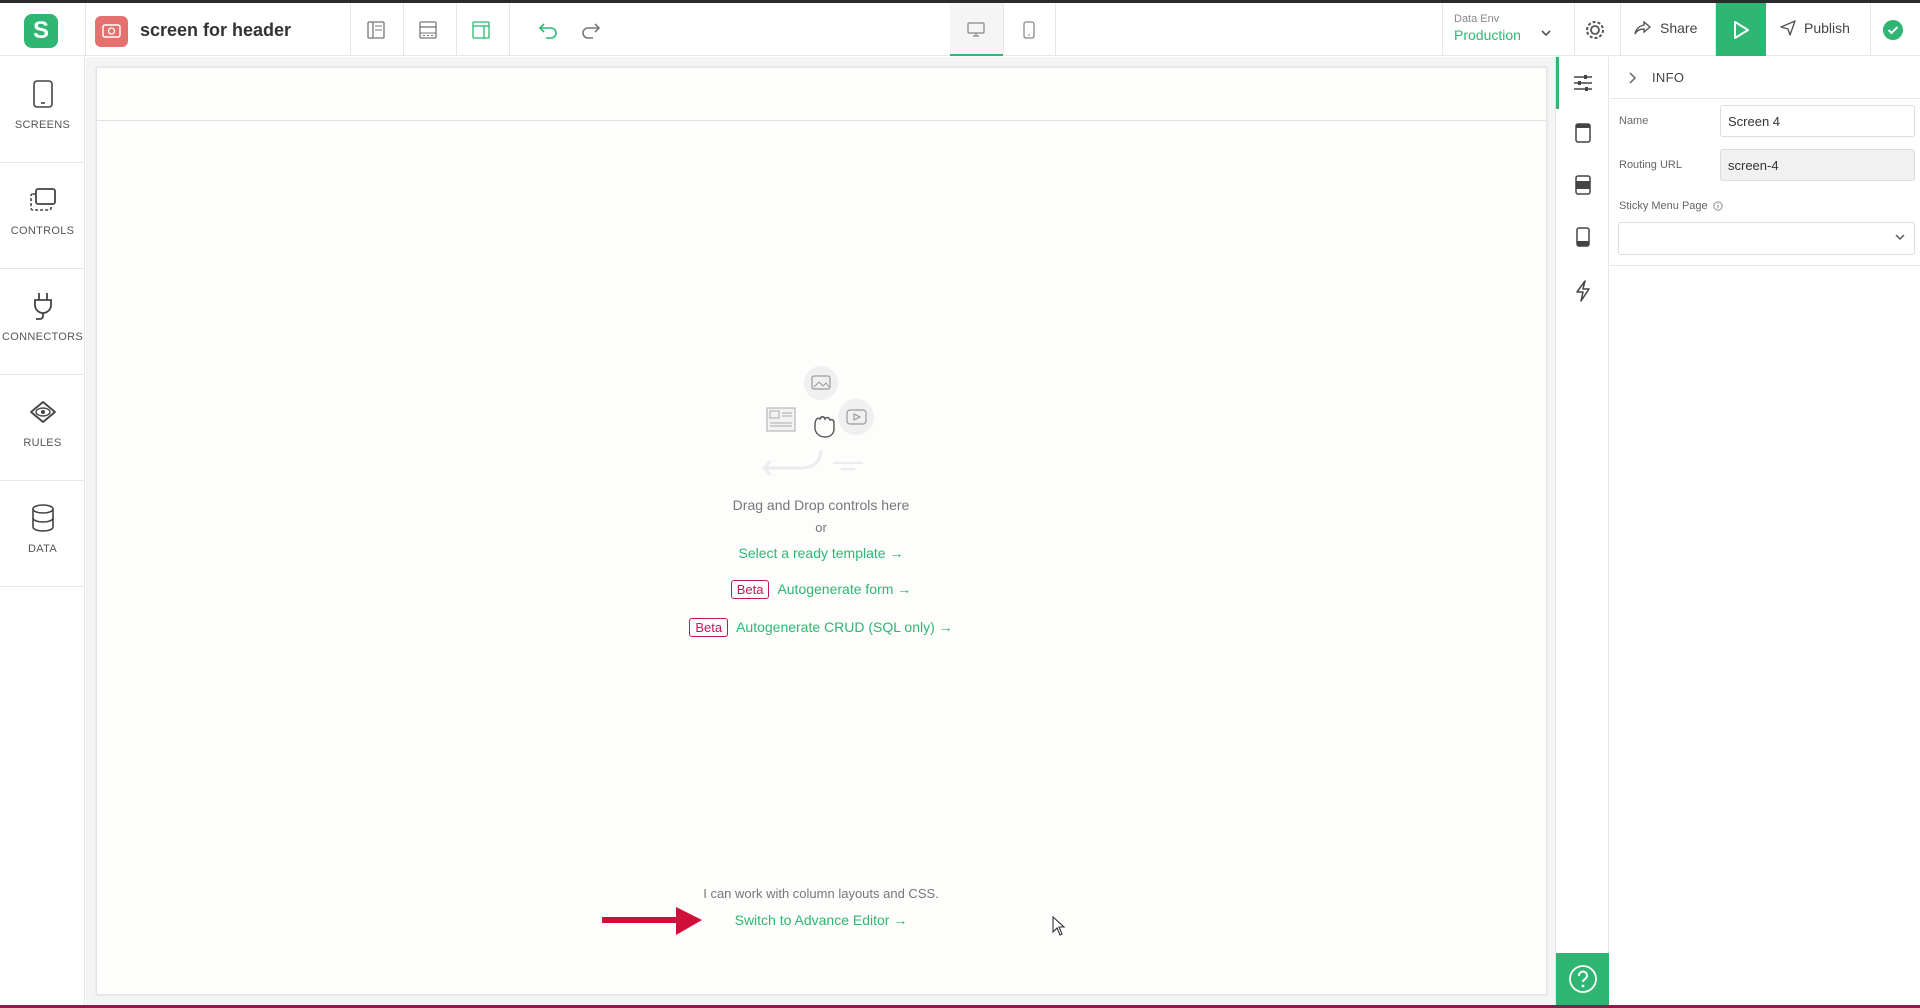 The image size is (1920, 1008). Describe the element at coordinates (216, 30) in the screenshot. I see `app-title: screen for header` at that location.